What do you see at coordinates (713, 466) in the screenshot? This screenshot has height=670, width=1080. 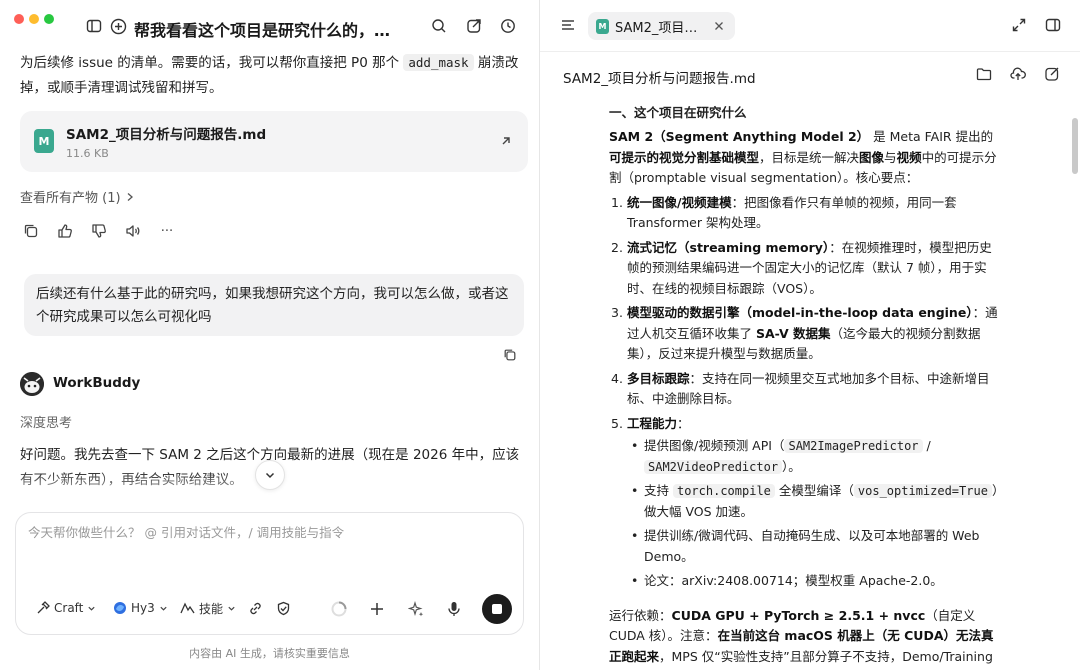 I see `inline-code: SAM2VideoPredictor` at bounding box center [713, 466].